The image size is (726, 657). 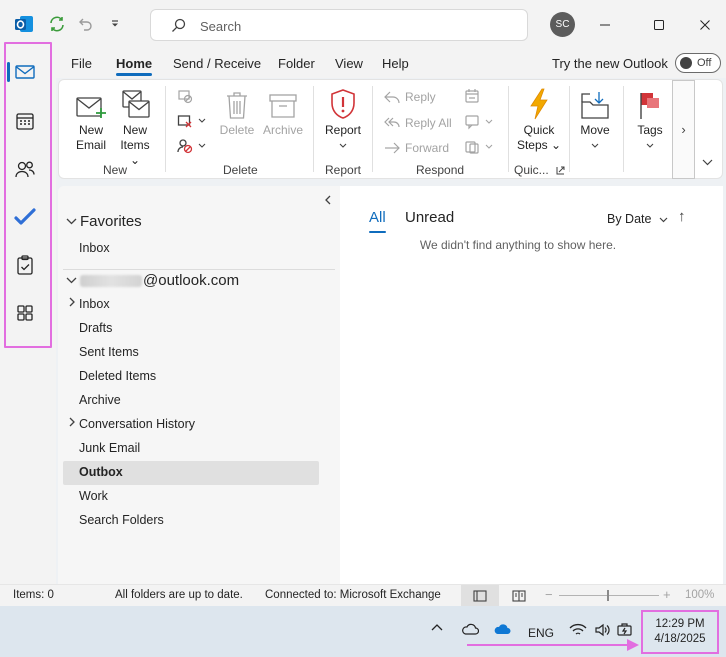 What do you see at coordinates (86, 24) in the screenshot?
I see `undo-icon` at bounding box center [86, 24].